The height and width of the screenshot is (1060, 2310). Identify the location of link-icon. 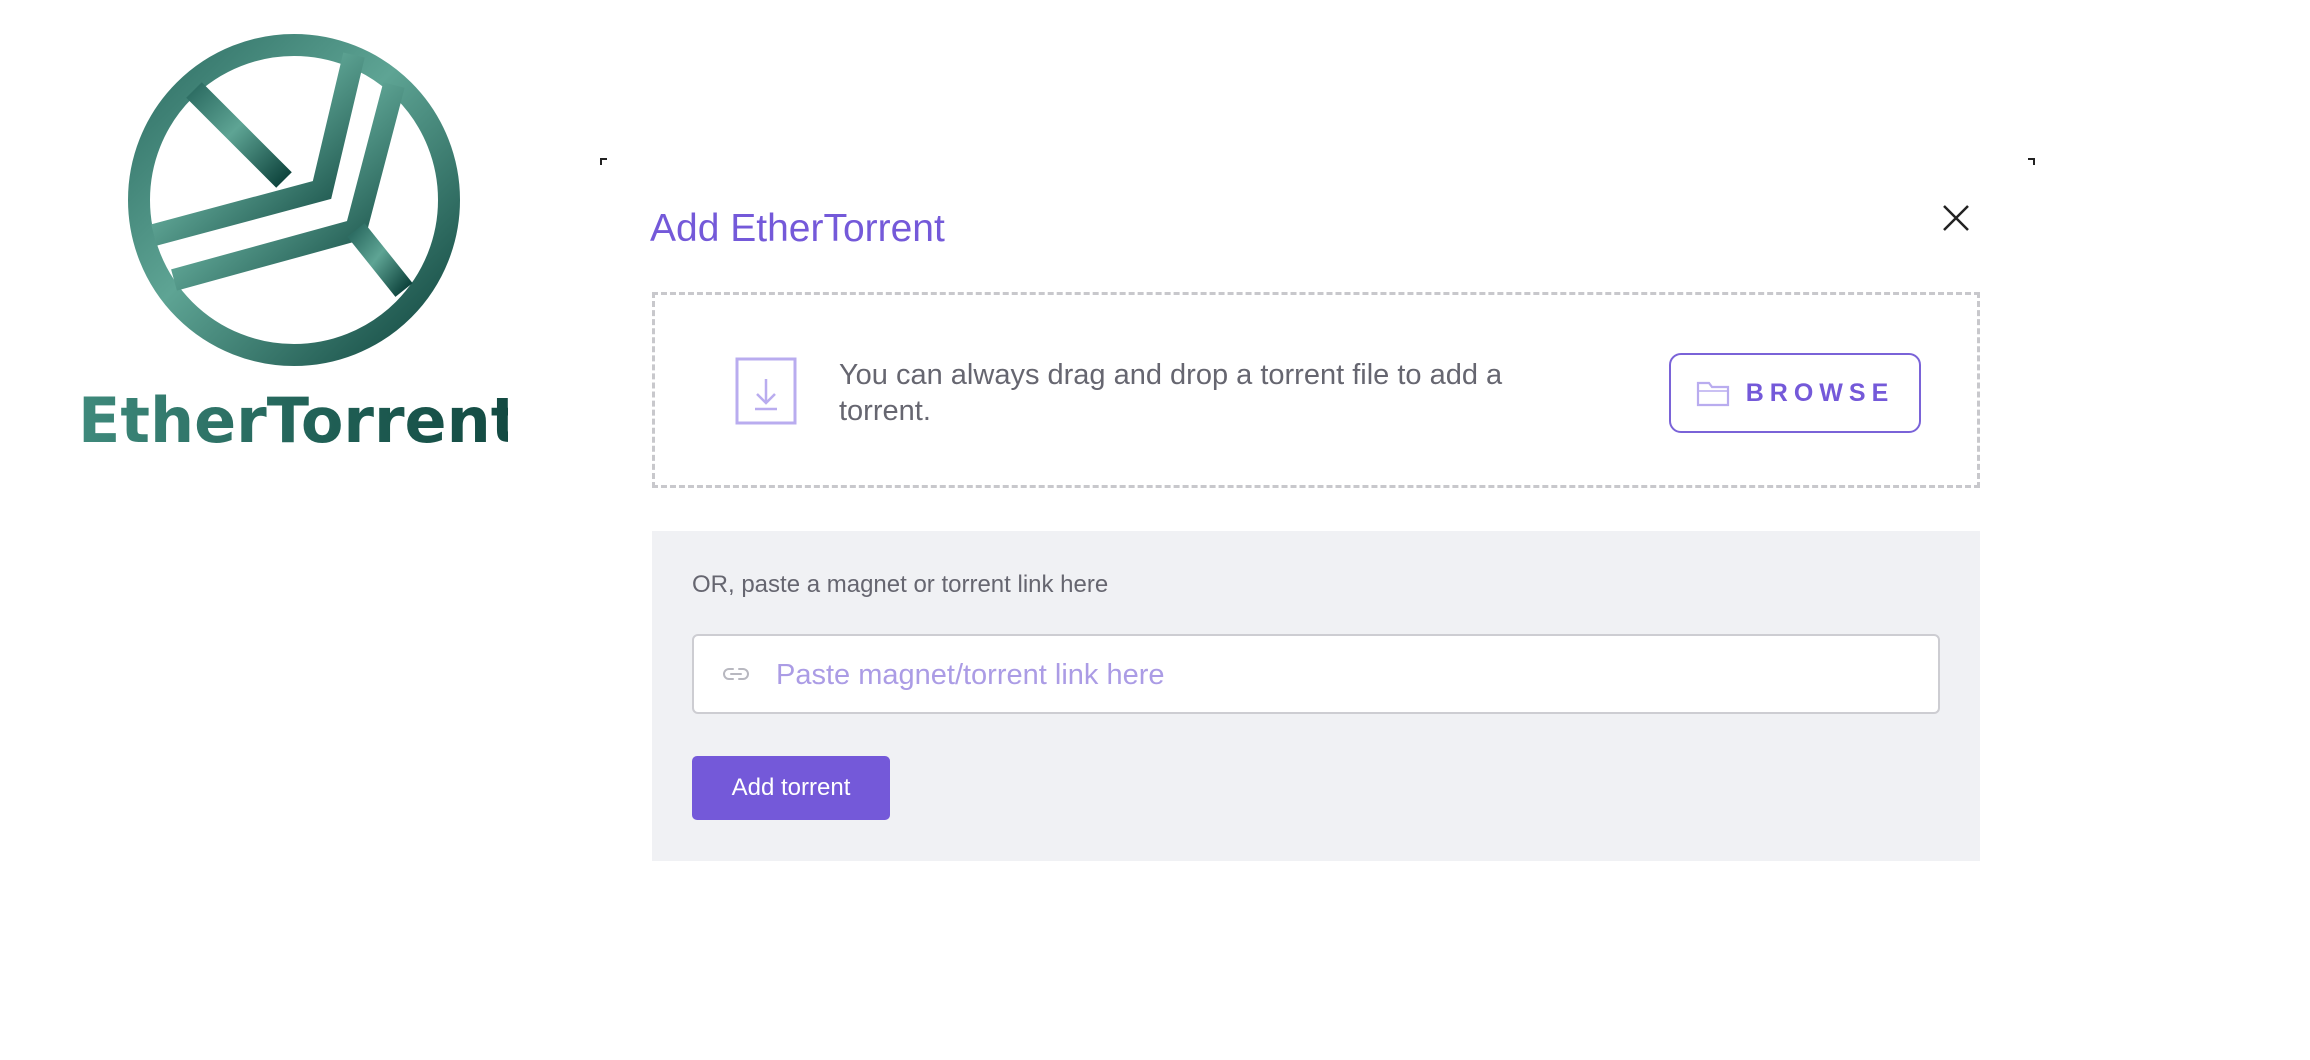
(736, 674).